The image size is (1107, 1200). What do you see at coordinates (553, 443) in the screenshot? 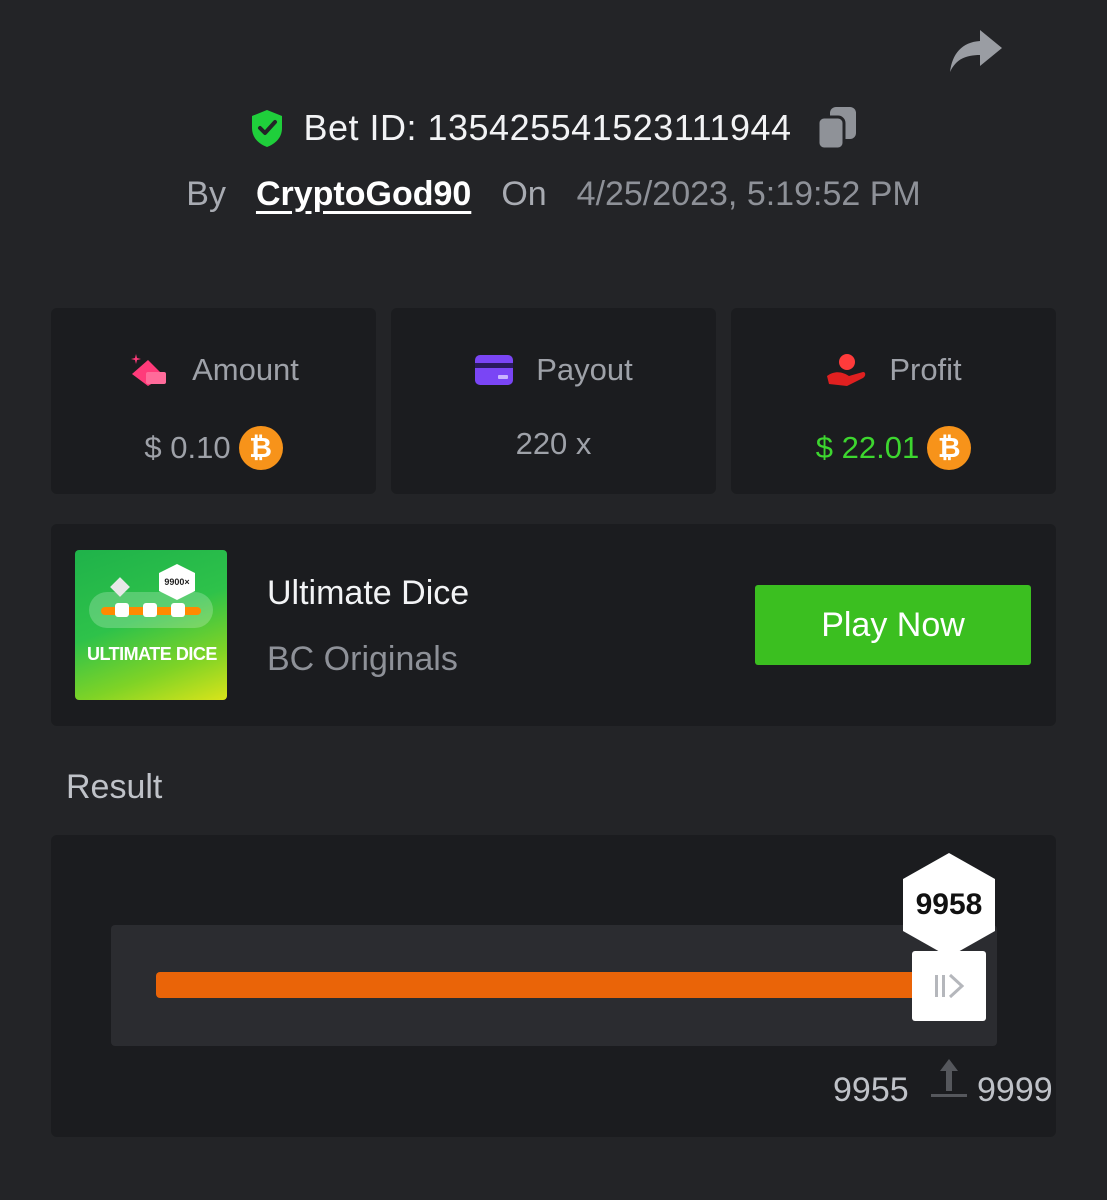
I see `payout-value: 220 x` at bounding box center [553, 443].